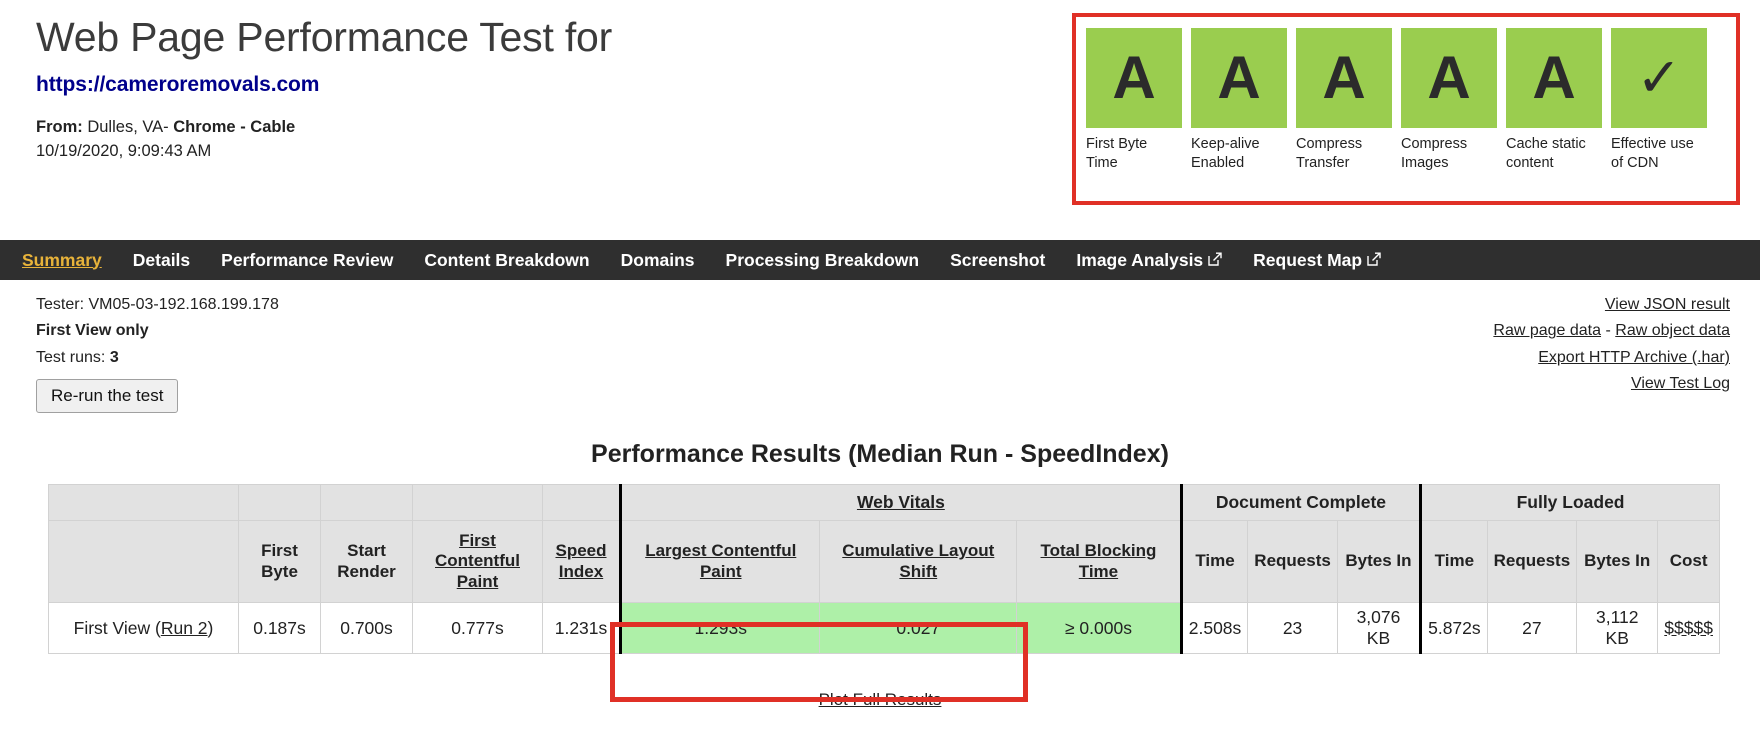  Describe the element at coordinates (1688, 628) in the screenshot. I see `cost-link: $$$$$` at that location.